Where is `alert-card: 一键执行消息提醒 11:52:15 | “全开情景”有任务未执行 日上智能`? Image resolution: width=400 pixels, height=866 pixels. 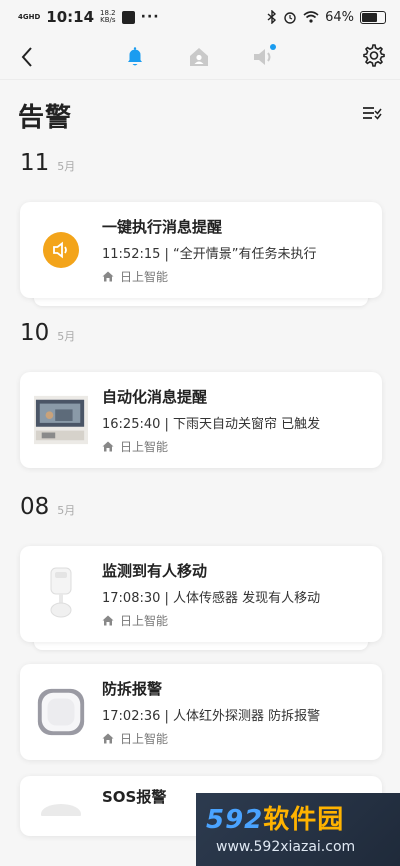 alert-card: 一键执行消息提醒 11:52:15 | “全开情景”有任务未执行 日上智能 is located at coordinates (201, 250).